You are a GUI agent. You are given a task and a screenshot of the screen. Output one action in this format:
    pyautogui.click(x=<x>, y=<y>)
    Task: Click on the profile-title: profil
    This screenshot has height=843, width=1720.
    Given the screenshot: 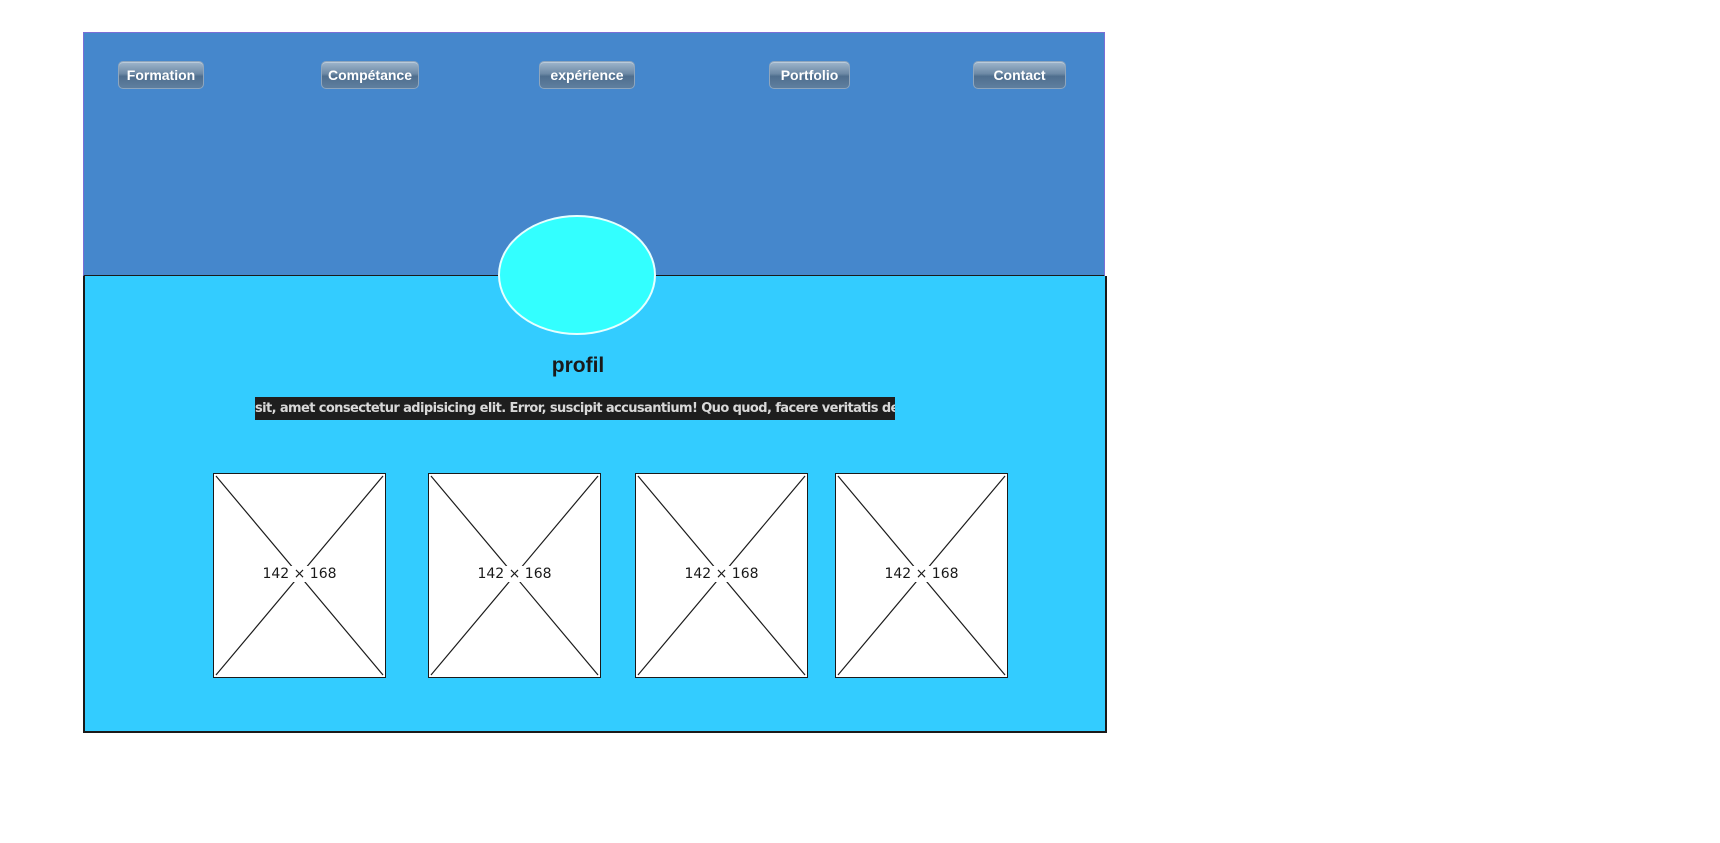 What is the action you would take?
    pyautogui.click(x=578, y=365)
    